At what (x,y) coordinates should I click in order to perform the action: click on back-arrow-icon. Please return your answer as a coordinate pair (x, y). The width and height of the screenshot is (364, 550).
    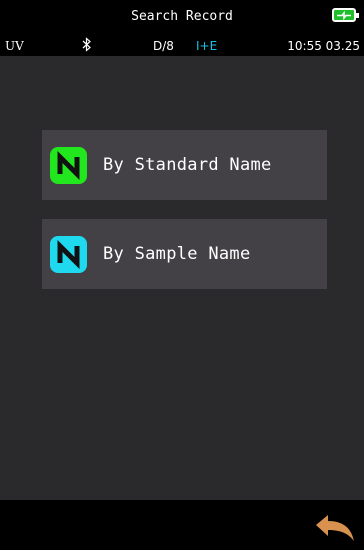
    Looking at the image, I should click on (335, 528).